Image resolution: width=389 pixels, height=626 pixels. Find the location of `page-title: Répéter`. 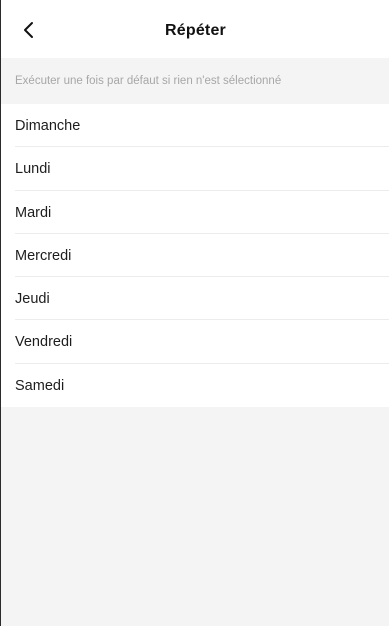

page-title: Répéter is located at coordinates (195, 30).